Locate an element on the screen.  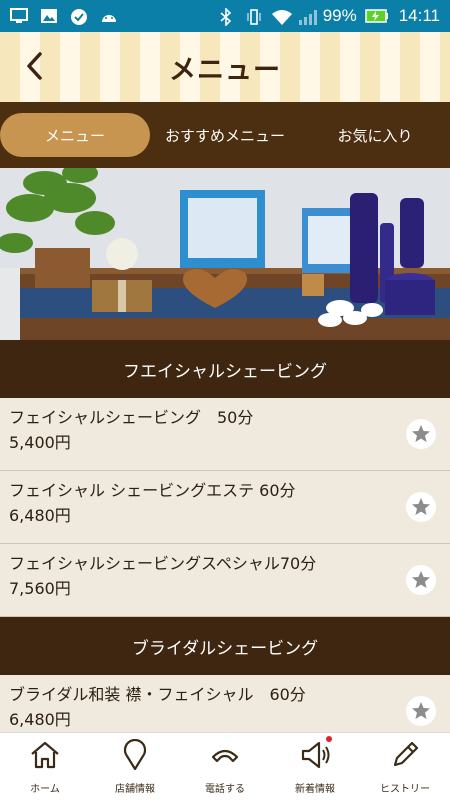
page-title: メニュー is located at coordinates (225, 70).